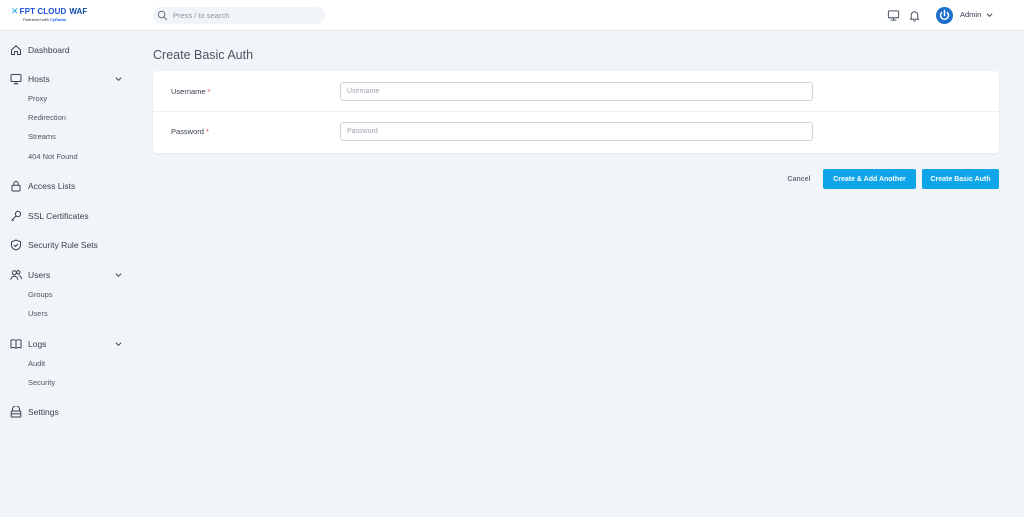 This screenshot has width=1024, height=517. Describe the element at coordinates (190, 131) in the screenshot. I see `password-label: Password *` at that location.